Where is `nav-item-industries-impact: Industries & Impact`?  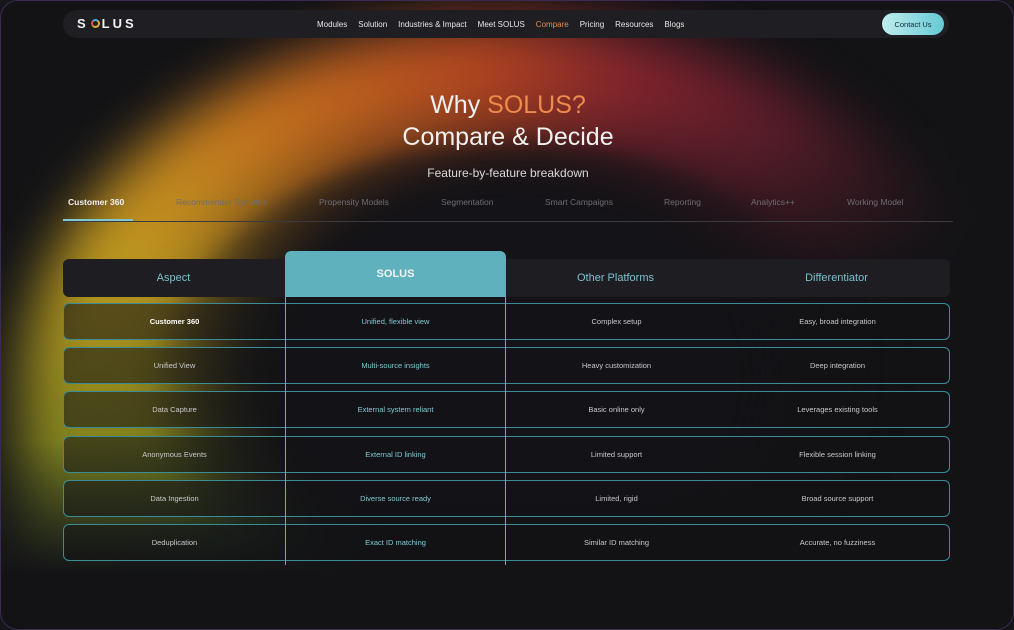
nav-item-industries-impact: Industries & Impact is located at coordinates (432, 24).